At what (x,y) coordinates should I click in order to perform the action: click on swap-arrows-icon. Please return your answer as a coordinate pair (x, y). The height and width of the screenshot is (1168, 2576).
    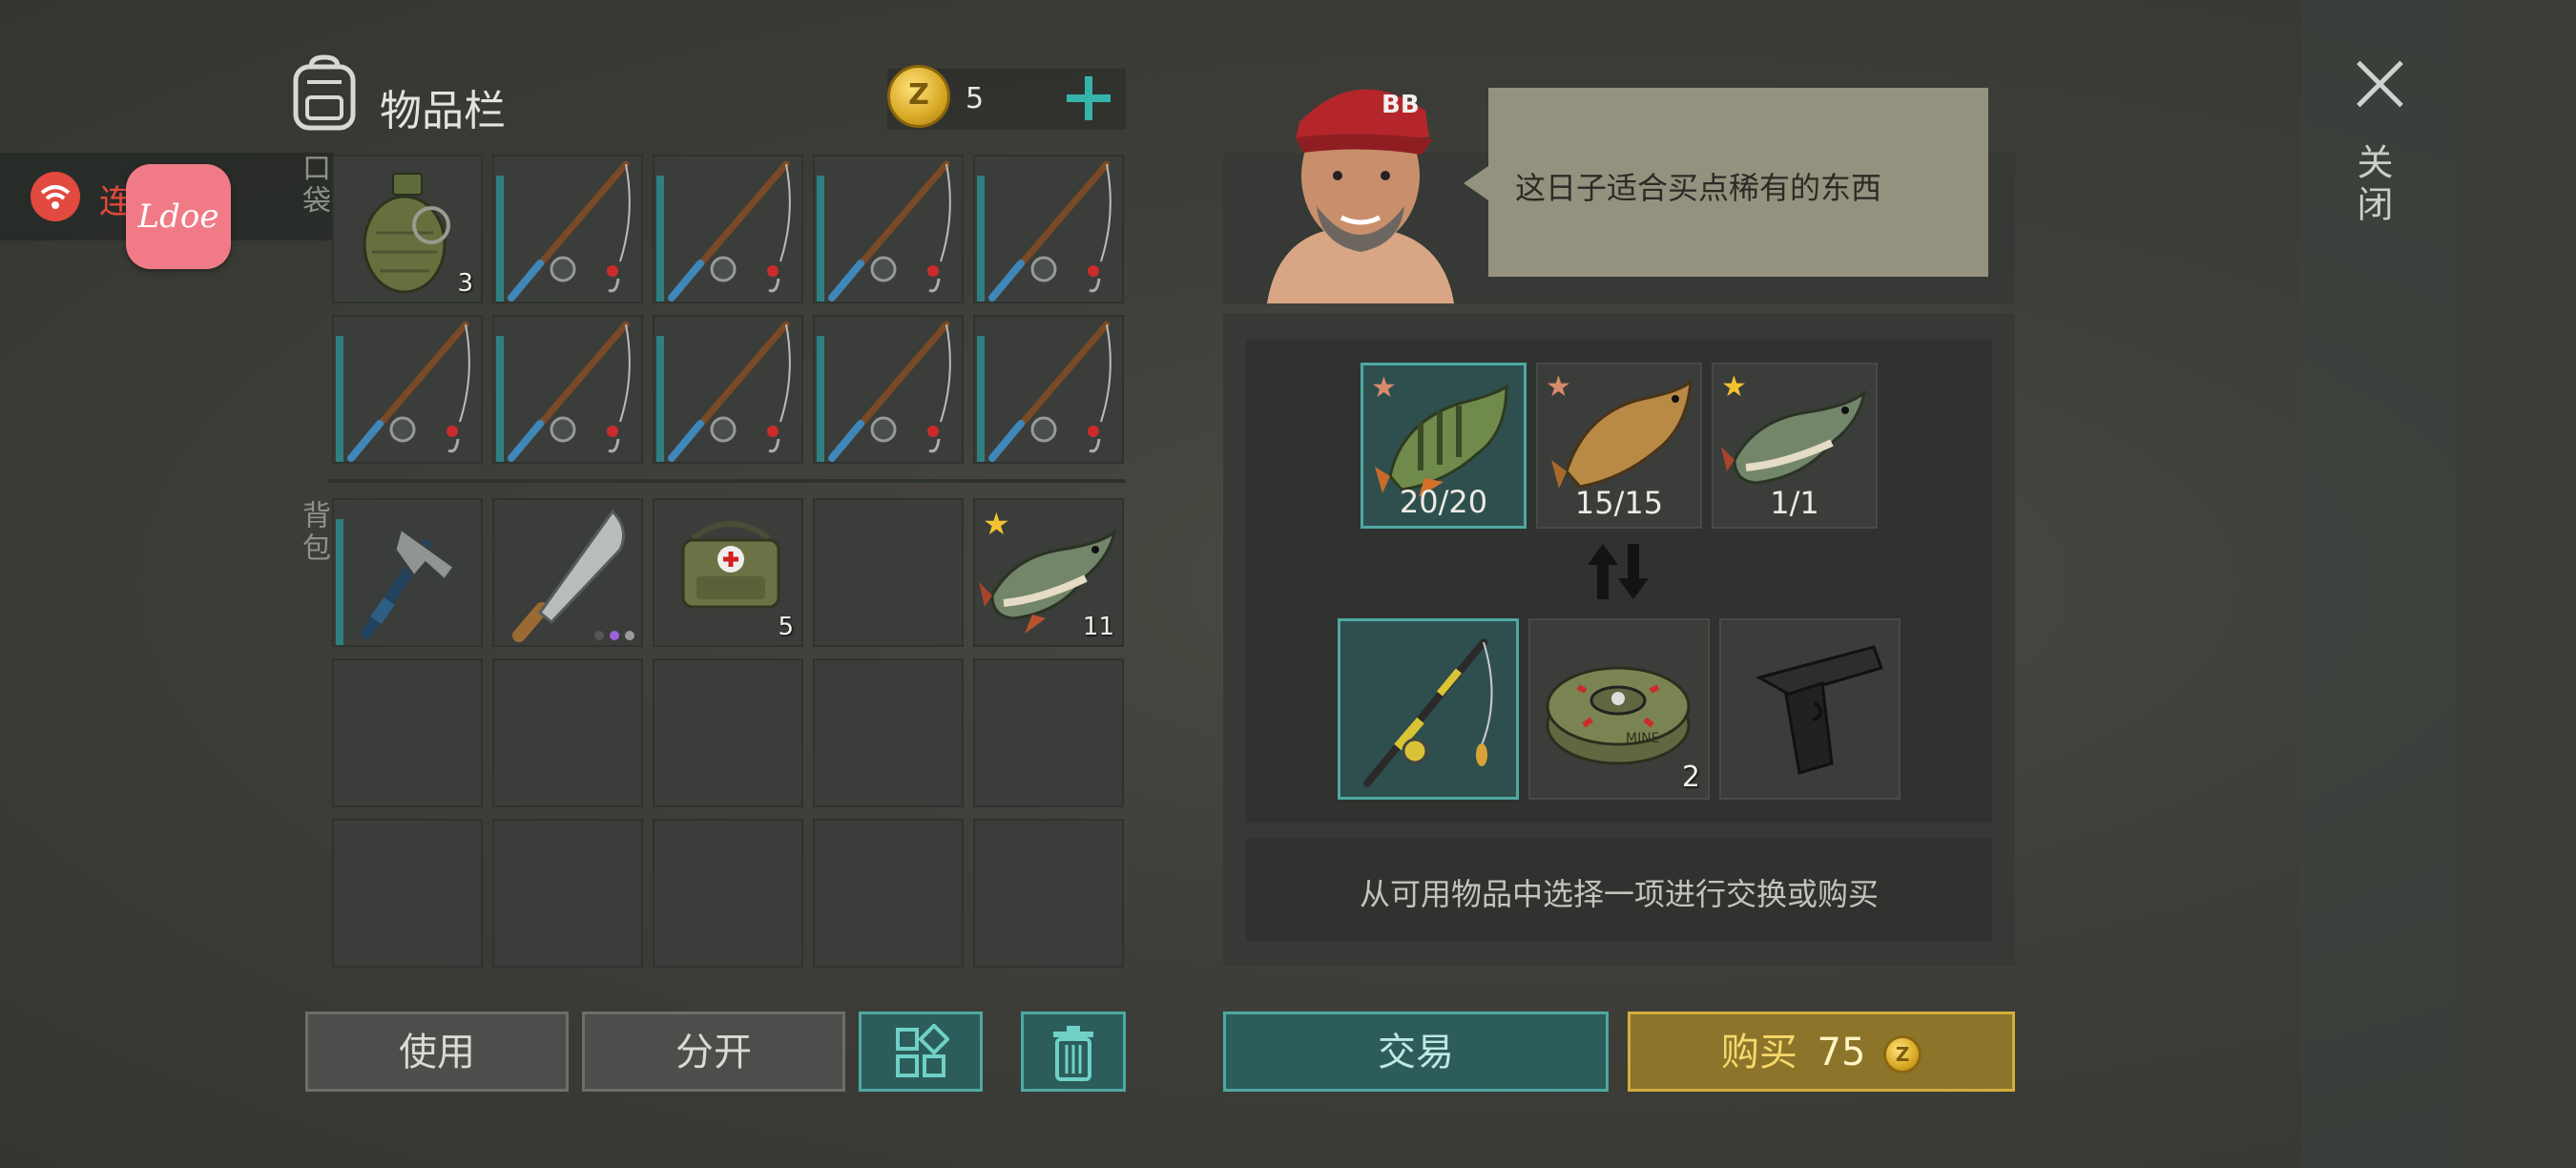
    Looking at the image, I should click on (1618, 571).